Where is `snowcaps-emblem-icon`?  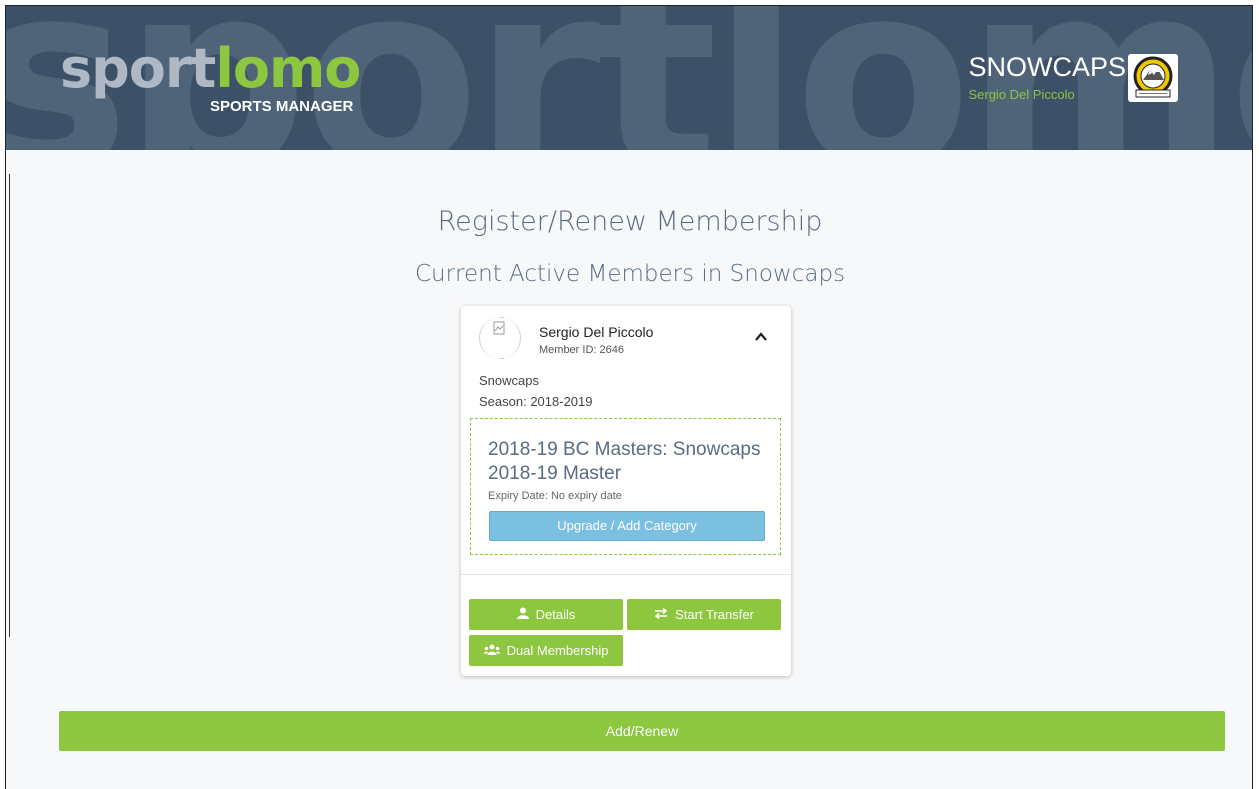 snowcaps-emblem-icon is located at coordinates (1153, 77).